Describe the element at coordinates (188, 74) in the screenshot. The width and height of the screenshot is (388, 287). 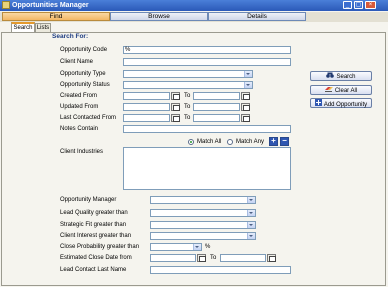
I see `opportunity-type-select` at that location.